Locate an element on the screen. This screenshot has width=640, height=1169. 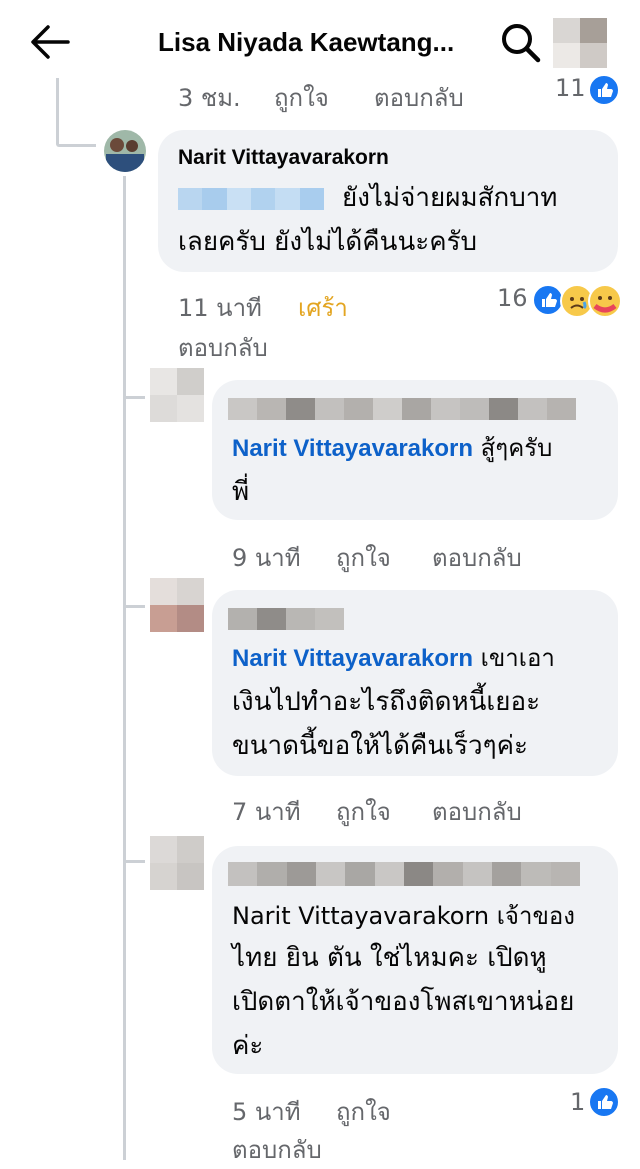
timestamp: 9 นาที is located at coordinates (266, 558).